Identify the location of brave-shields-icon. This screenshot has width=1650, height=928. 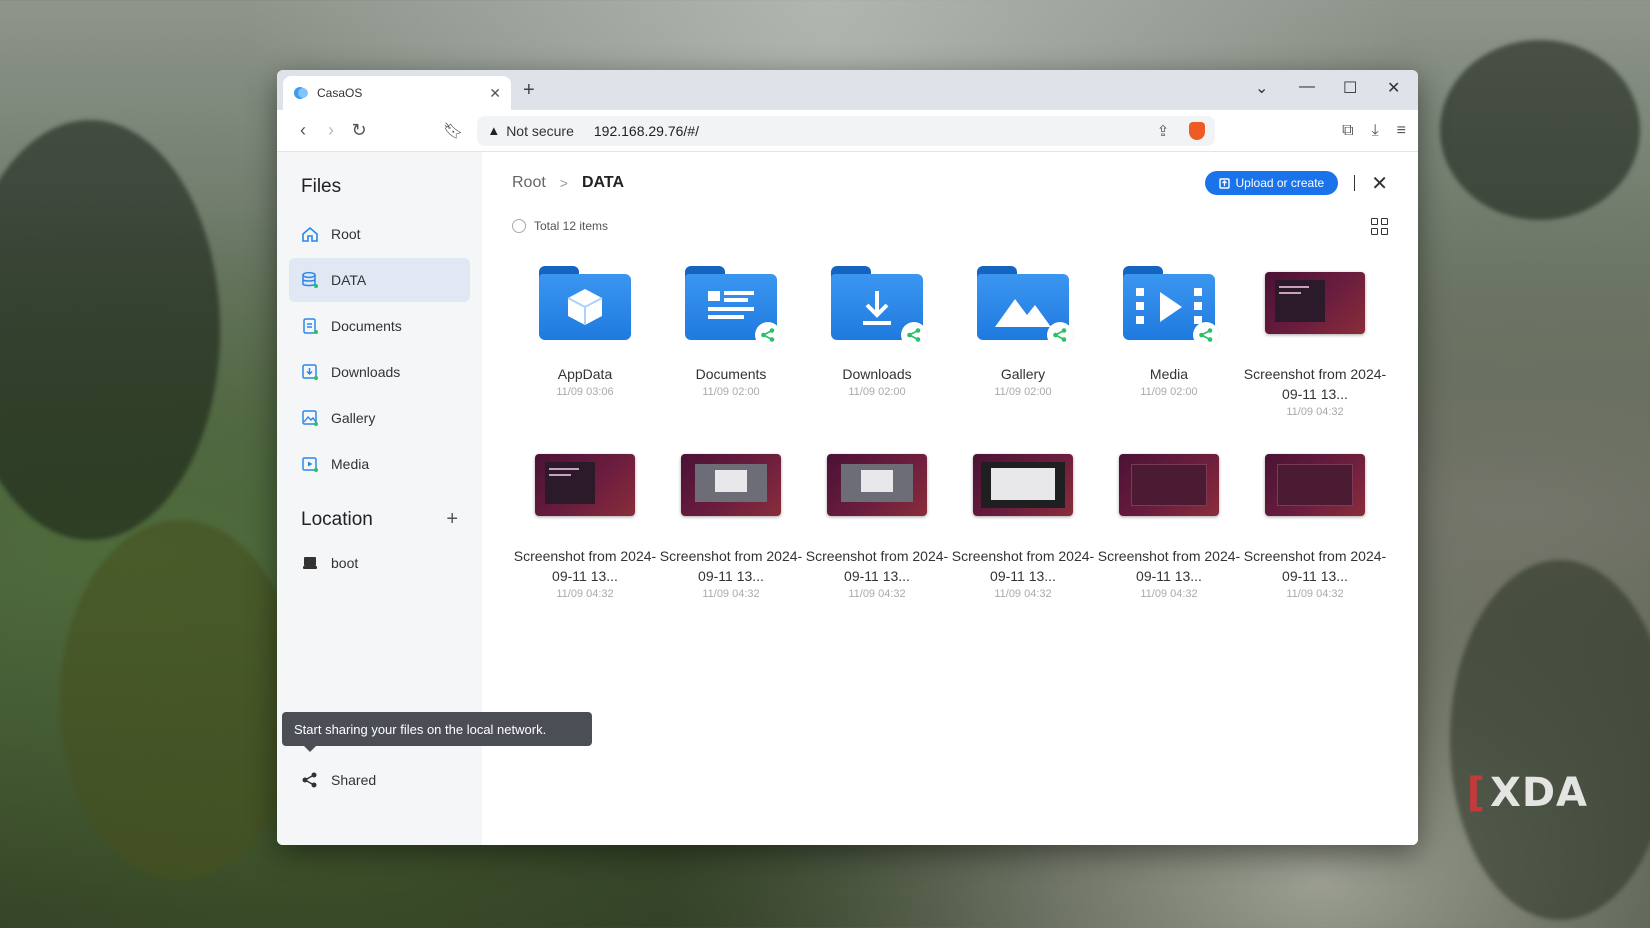
(1197, 130).